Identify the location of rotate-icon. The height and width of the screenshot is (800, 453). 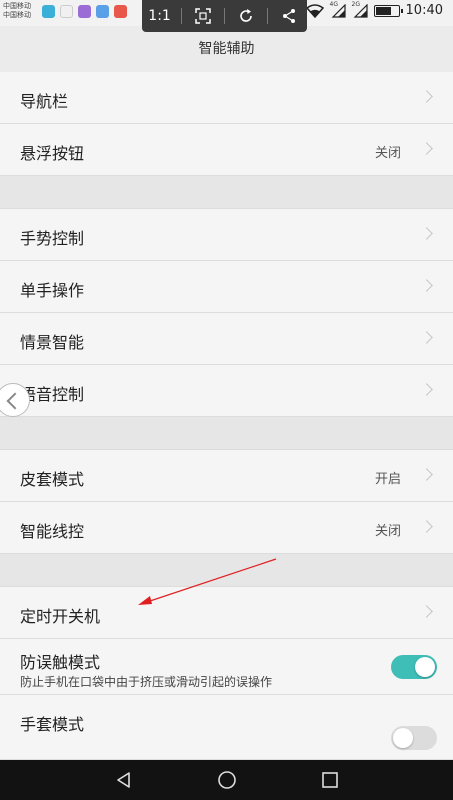
(246, 15).